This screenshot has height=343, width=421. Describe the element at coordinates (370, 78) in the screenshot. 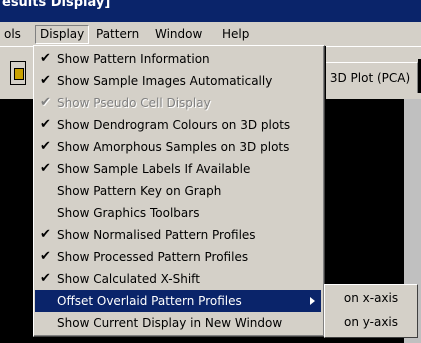

I see `tab-3d-plot-pca: 3D Plot (PCA)` at that location.